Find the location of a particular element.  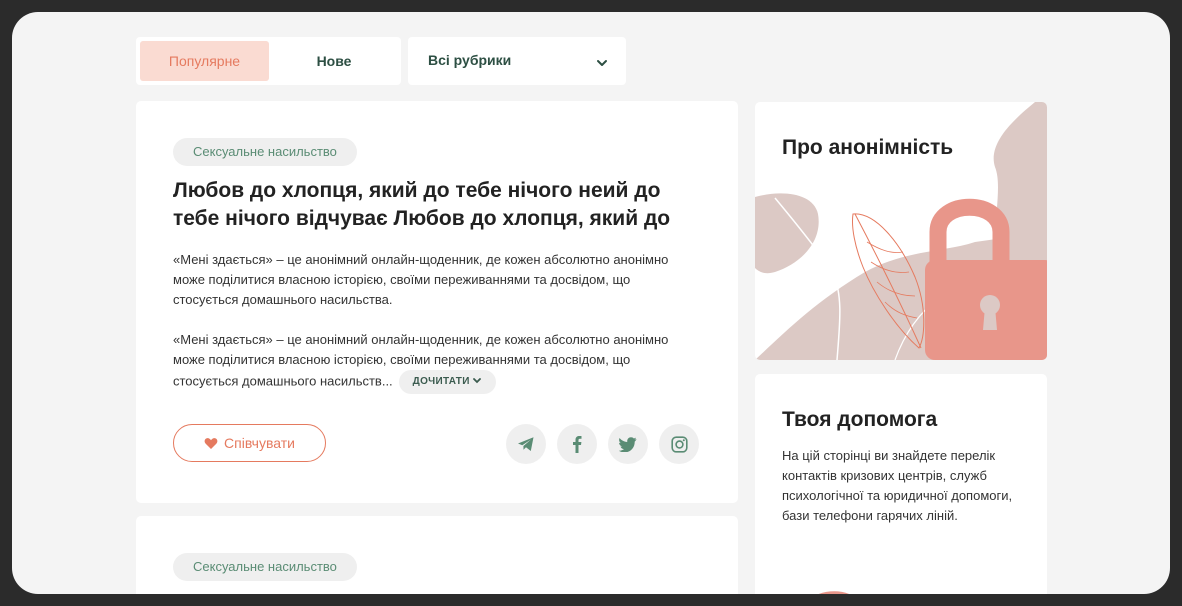

share-telegram-button is located at coordinates (526, 444).